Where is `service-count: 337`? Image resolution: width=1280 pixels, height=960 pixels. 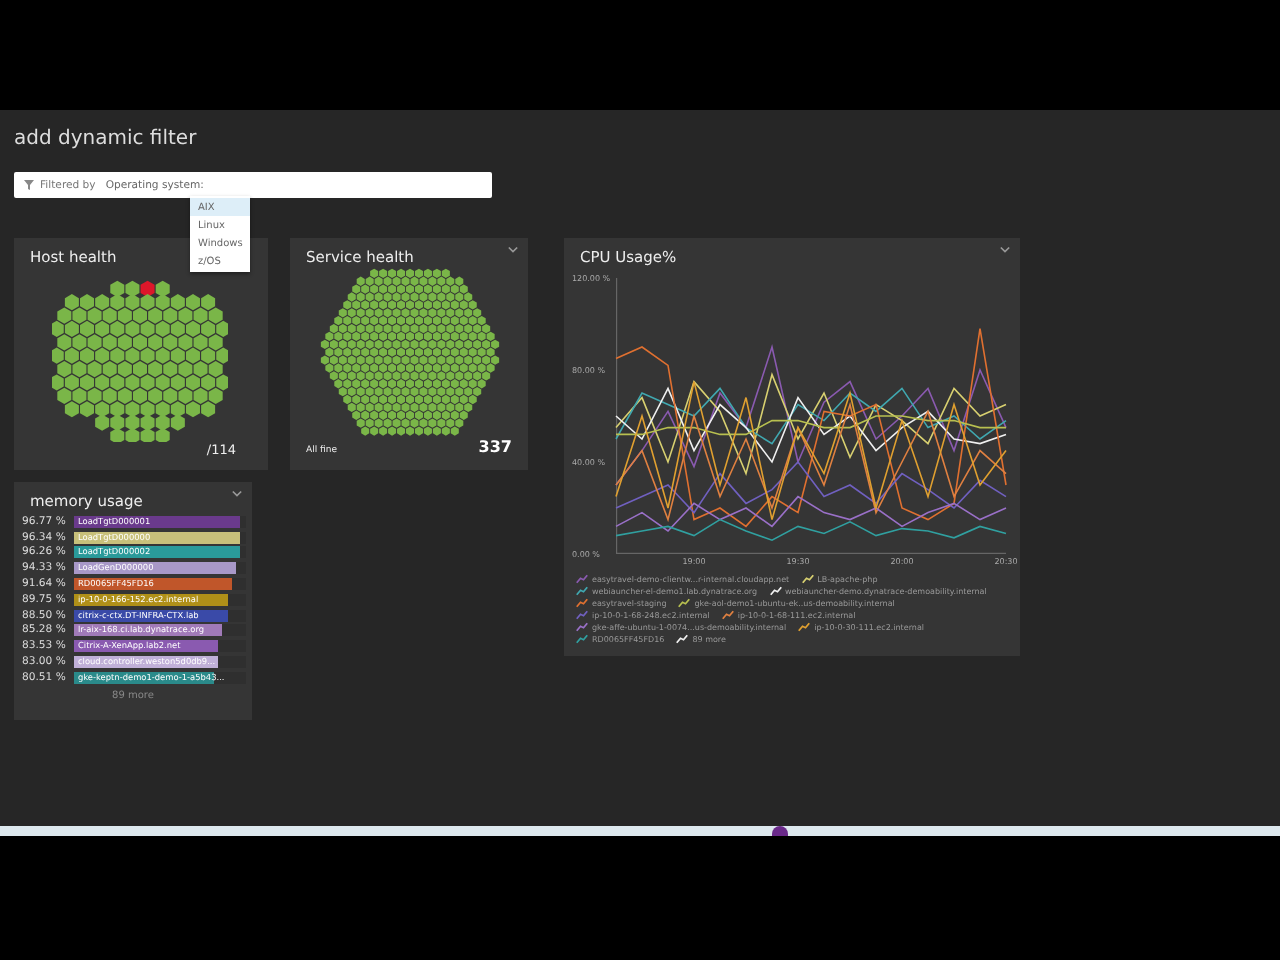
service-count: 337 is located at coordinates (495, 447).